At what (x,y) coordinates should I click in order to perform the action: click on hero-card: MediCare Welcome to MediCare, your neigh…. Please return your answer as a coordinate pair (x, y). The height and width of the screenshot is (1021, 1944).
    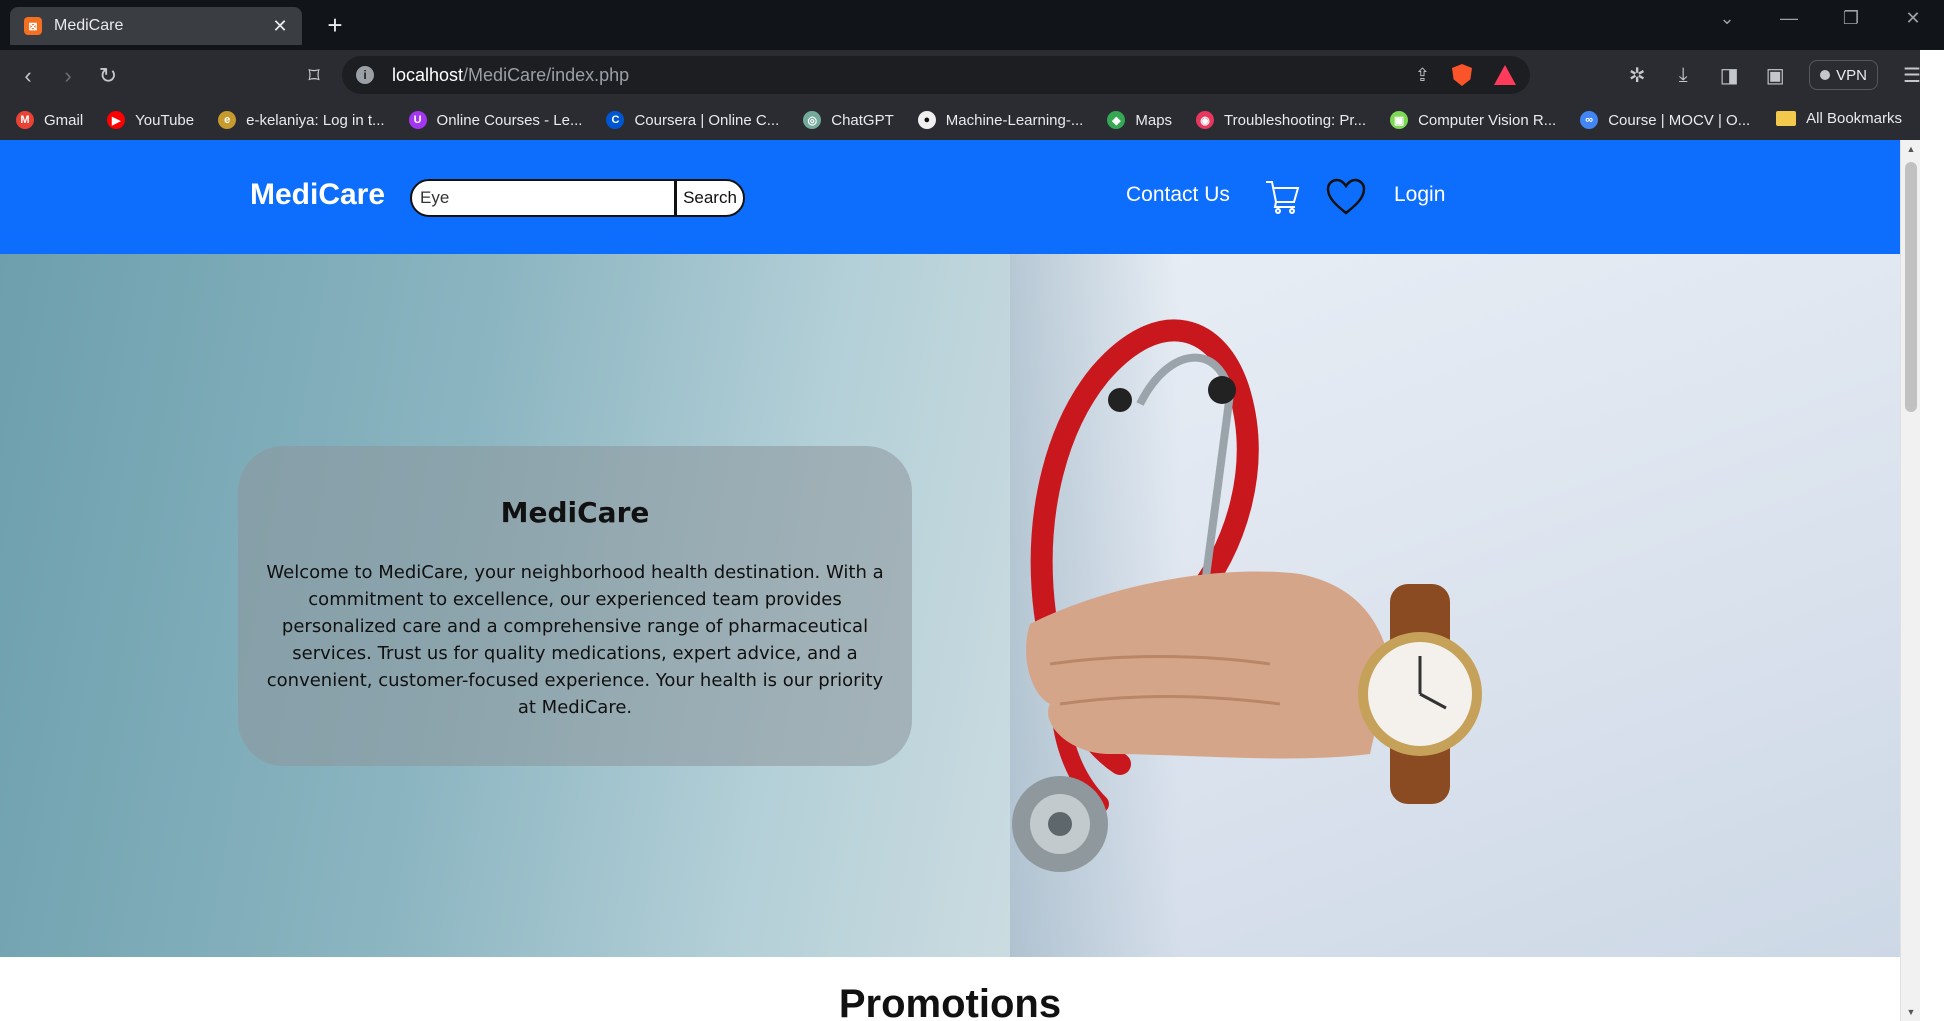
    Looking at the image, I should click on (575, 606).